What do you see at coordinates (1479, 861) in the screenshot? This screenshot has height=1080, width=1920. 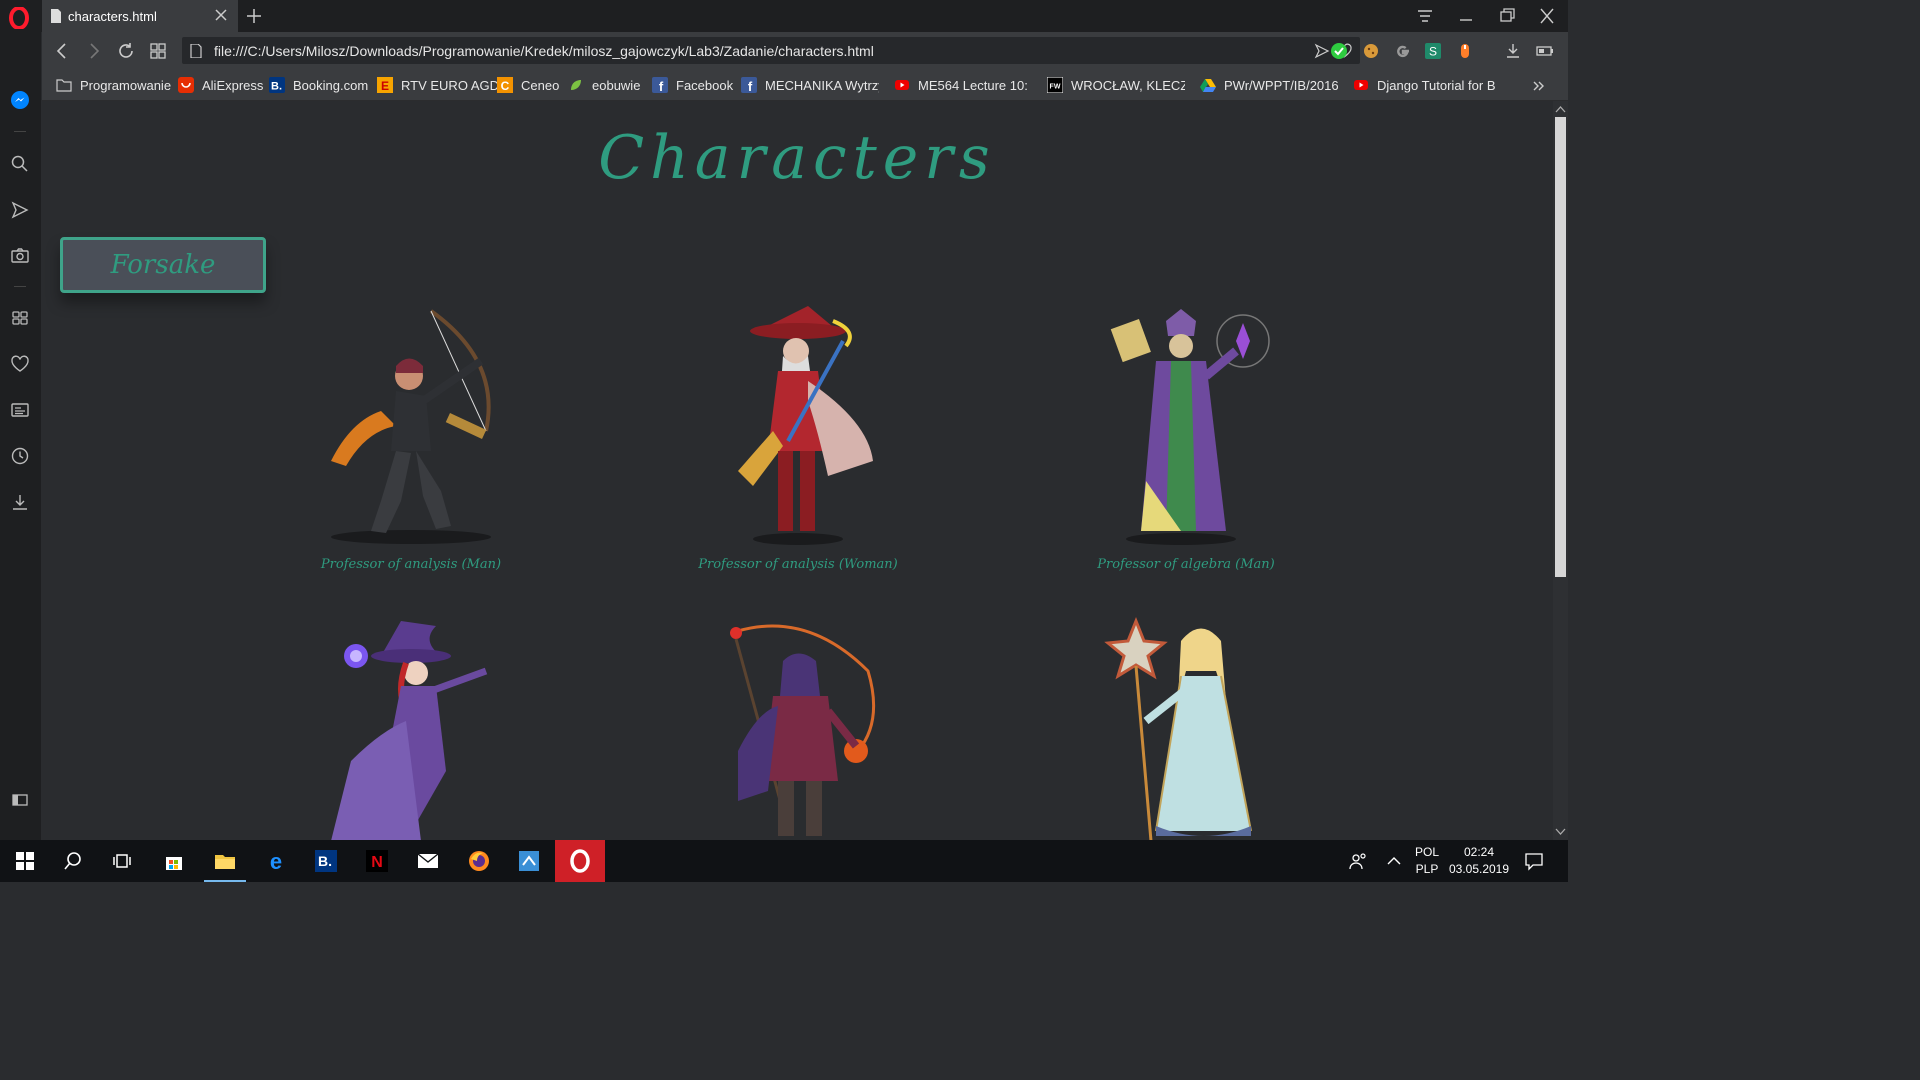 I see `clock: 02:24 03.05.2019` at bounding box center [1479, 861].